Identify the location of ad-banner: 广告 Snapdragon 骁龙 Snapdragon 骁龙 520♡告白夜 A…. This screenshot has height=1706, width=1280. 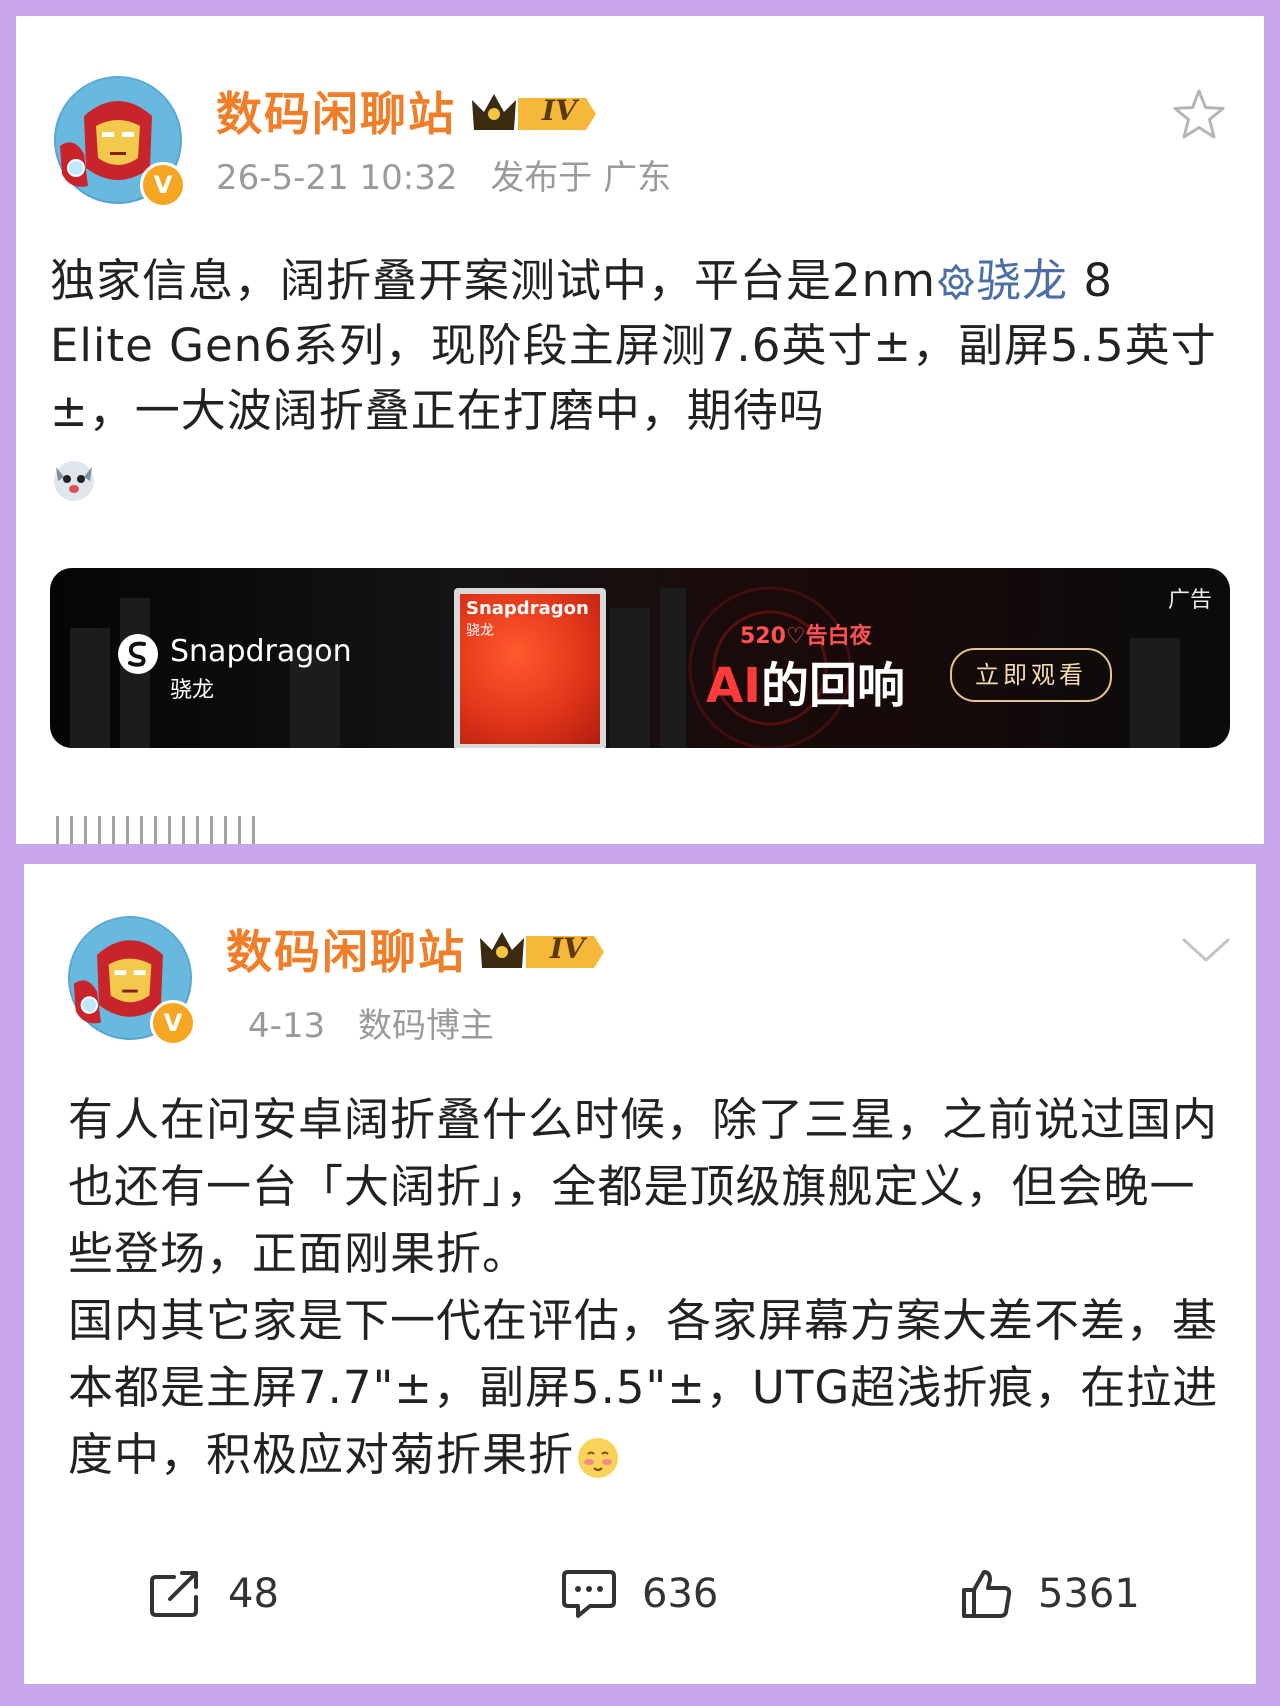
(640, 658).